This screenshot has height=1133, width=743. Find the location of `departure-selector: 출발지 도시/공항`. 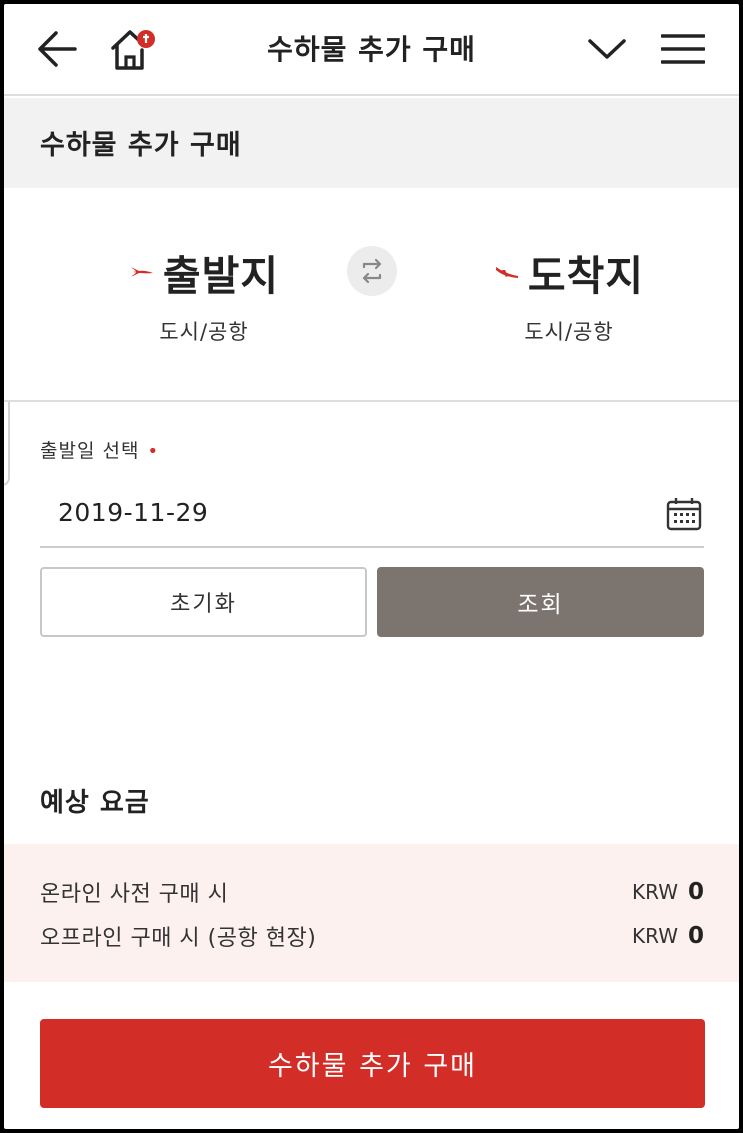

departure-selector: 출발지 도시/공항 is located at coordinates (204, 294).